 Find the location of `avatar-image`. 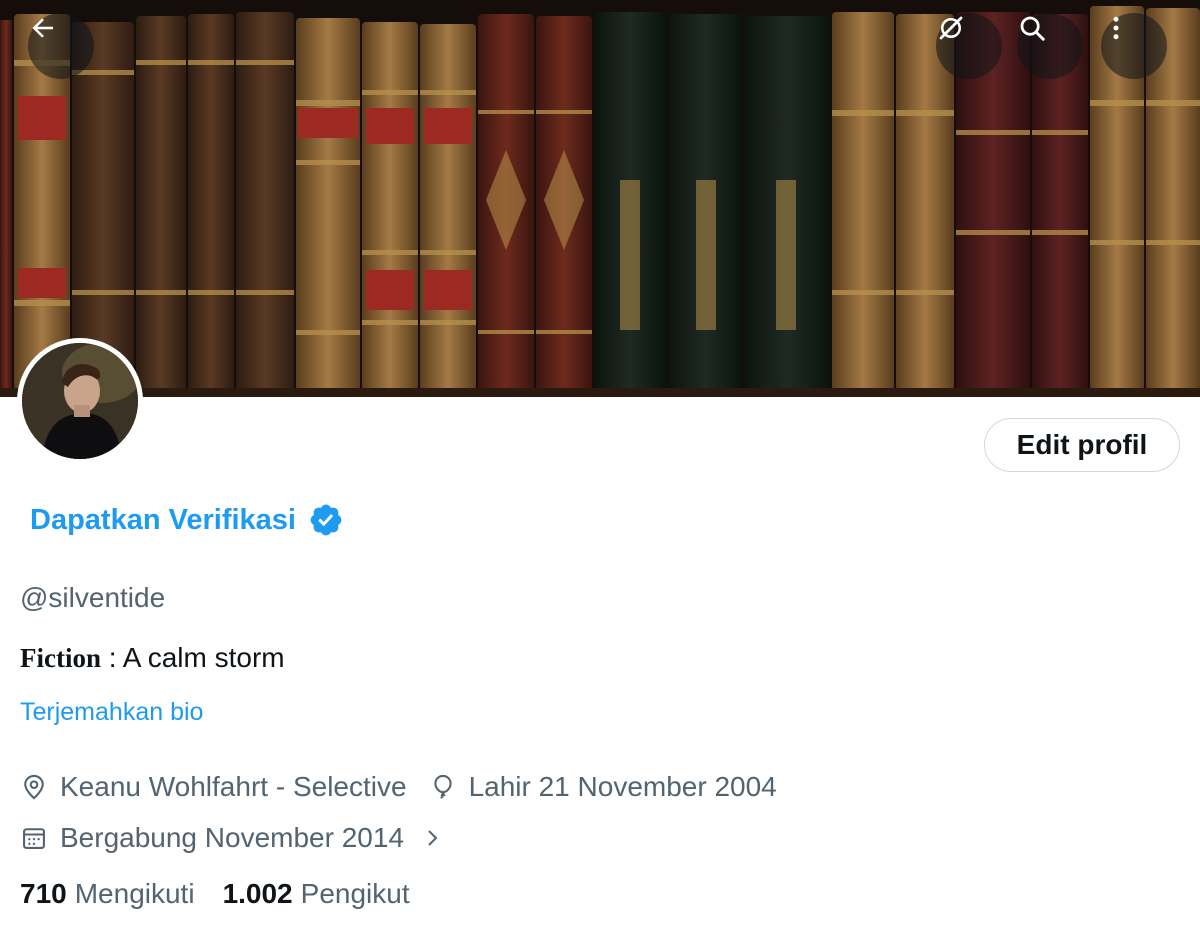

avatar-image is located at coordinates (80, 401).